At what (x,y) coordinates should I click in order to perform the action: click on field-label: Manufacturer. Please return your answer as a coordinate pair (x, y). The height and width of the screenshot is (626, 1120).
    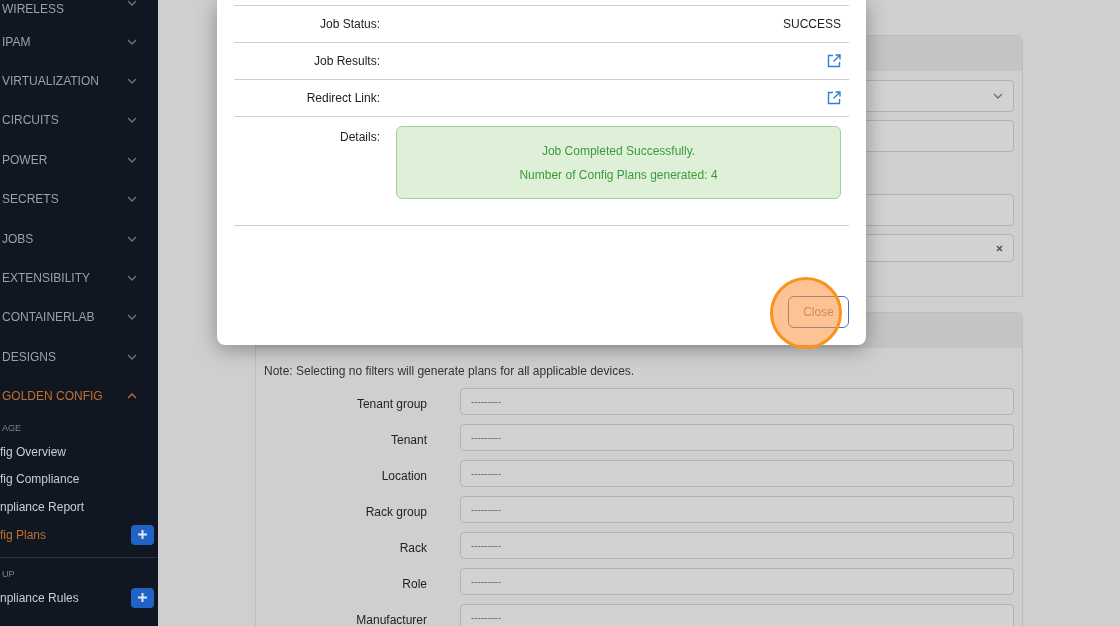
    Looking at the image, I should click on (391, 618).